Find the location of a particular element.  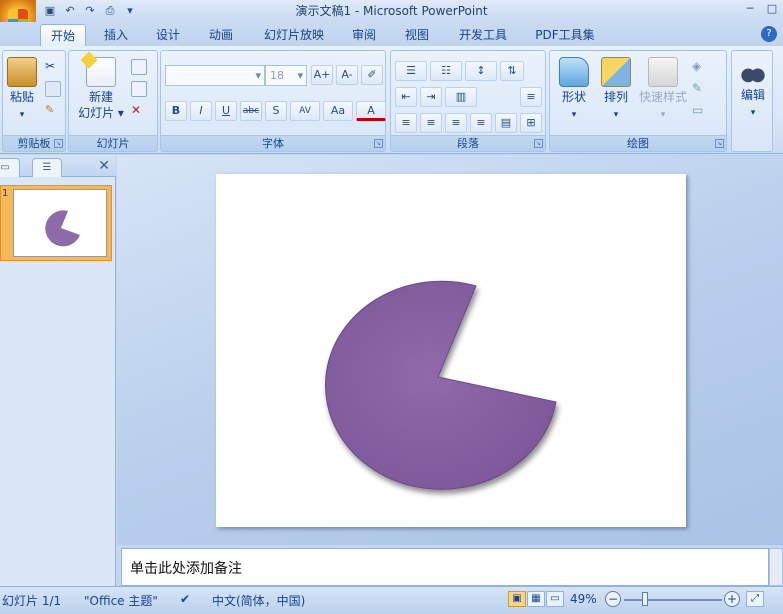

shapes-button: 形状 ▾ is located at coordinates (574, 90).